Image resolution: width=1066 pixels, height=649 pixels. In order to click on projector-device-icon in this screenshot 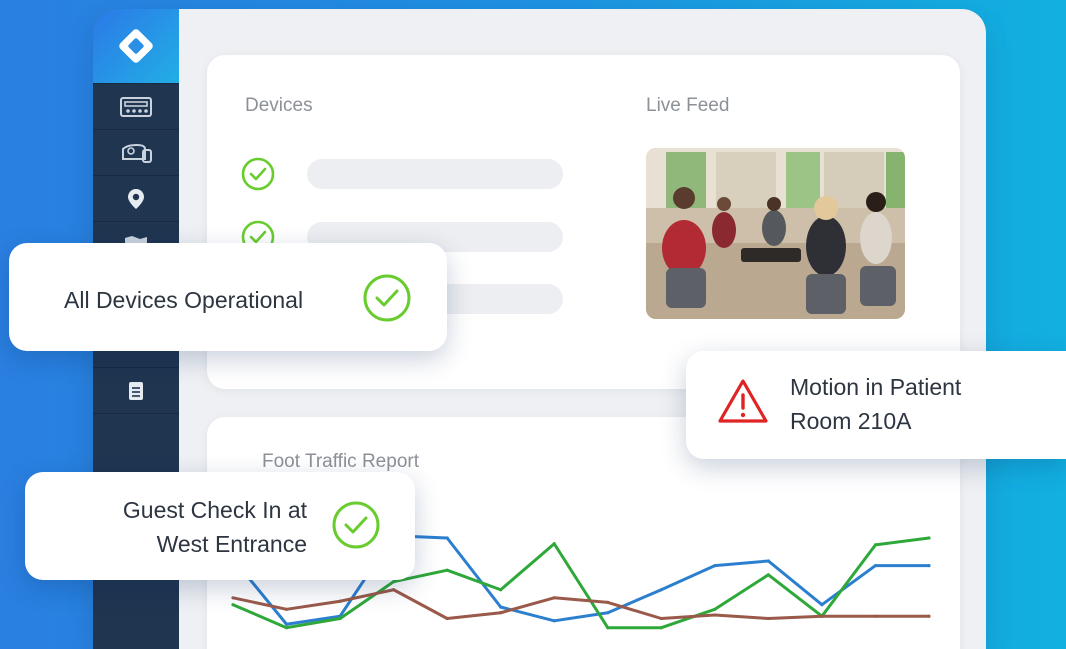, I will do `click(137, 153)`.